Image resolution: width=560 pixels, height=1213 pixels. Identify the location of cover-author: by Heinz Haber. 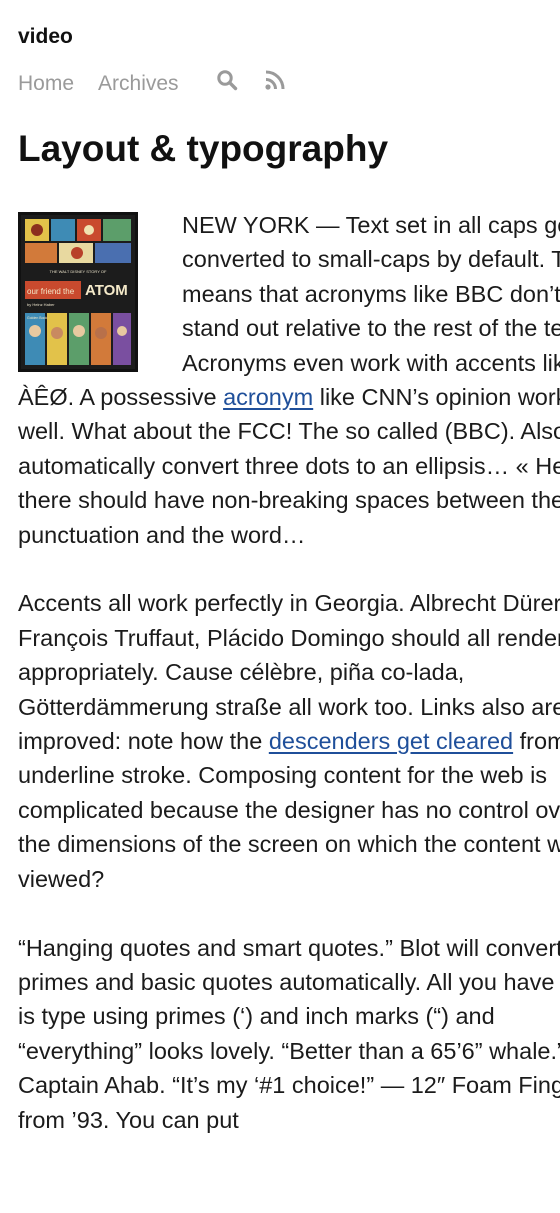
(41, 304).